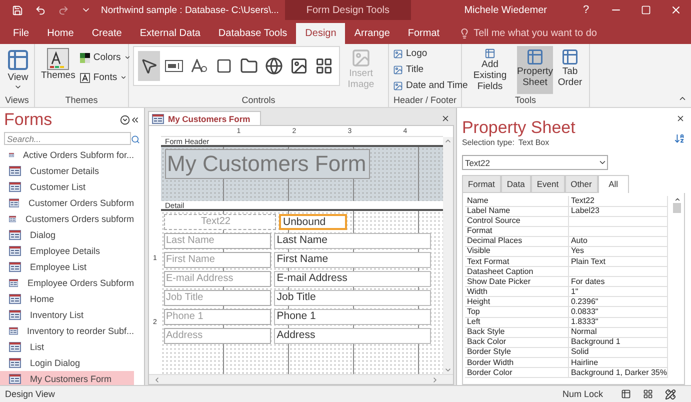 The width and height of the screenshot is (691, 402). What do you see at coordinates (67, 251) in the screenshot?
I see `nav-item: Employee Details` at bounding box center [67, 251].